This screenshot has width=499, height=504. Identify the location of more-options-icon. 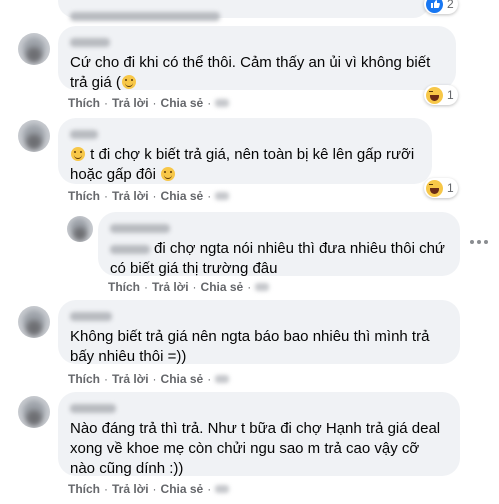
(479, 242).